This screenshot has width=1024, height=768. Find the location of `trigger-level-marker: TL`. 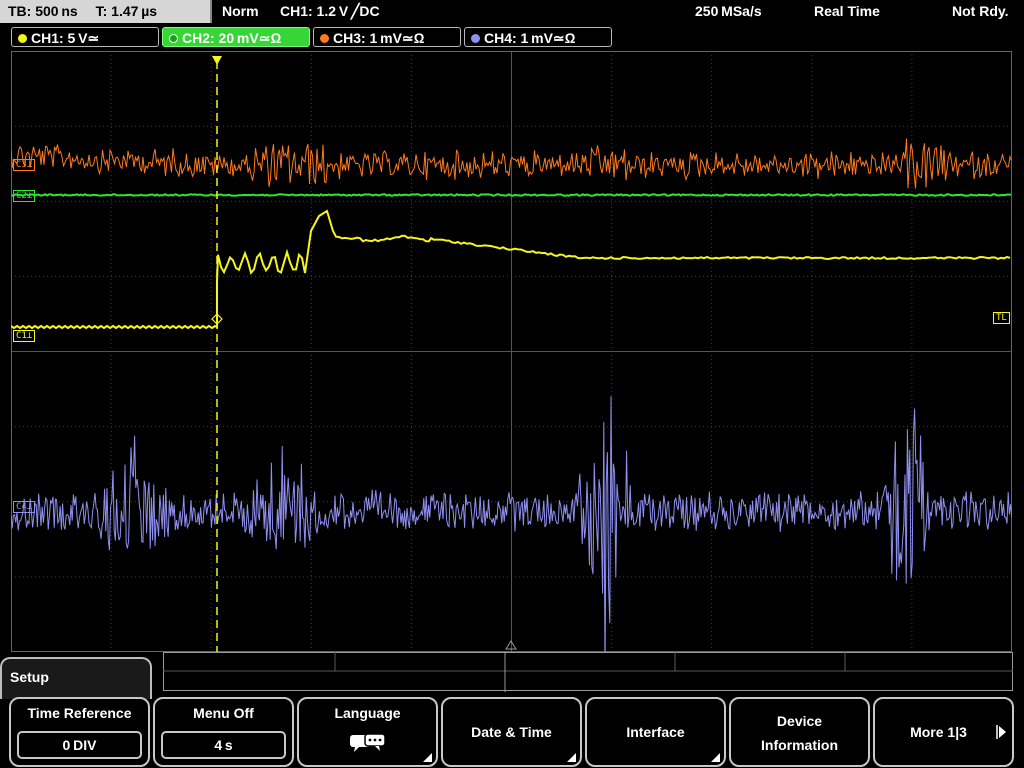

trigger-level-marker: TL is located at coordinates (1001, 318).